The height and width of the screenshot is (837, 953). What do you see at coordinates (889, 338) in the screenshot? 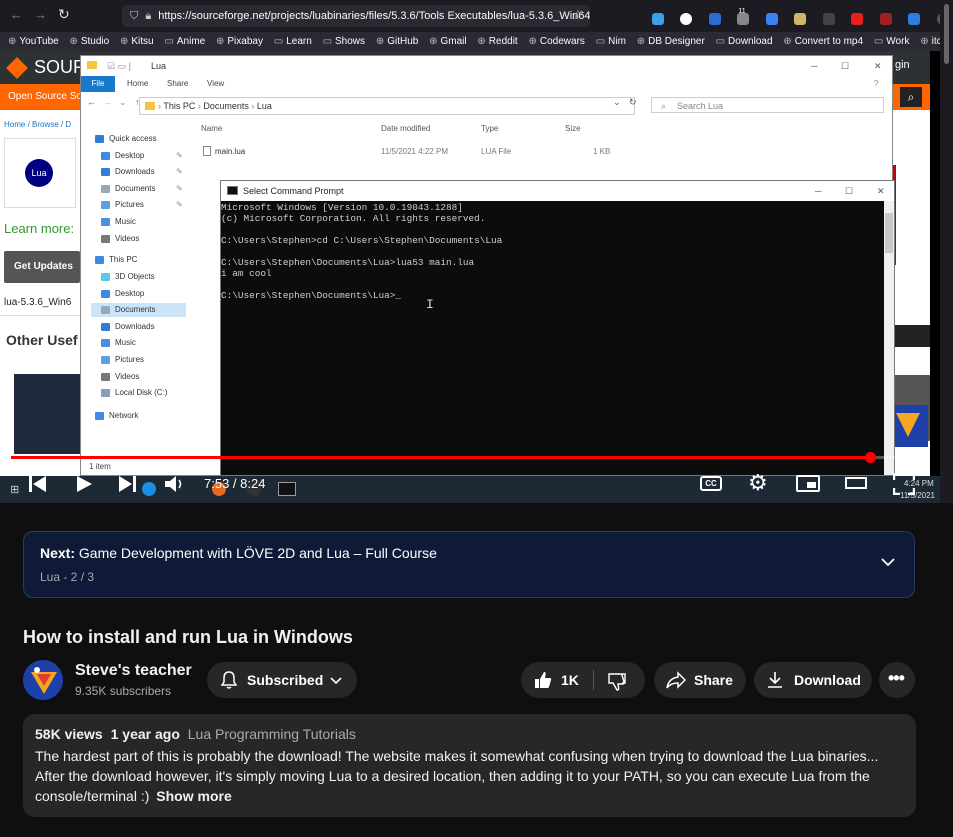
I see `cmd-scrollbar` at bounding box center [889, 338].